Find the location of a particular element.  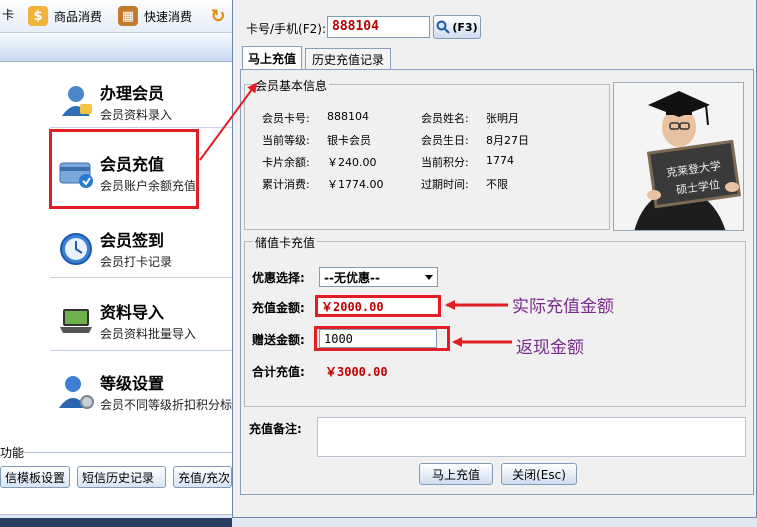

card-number-input: 888104 is located at coordinates (378, 27).